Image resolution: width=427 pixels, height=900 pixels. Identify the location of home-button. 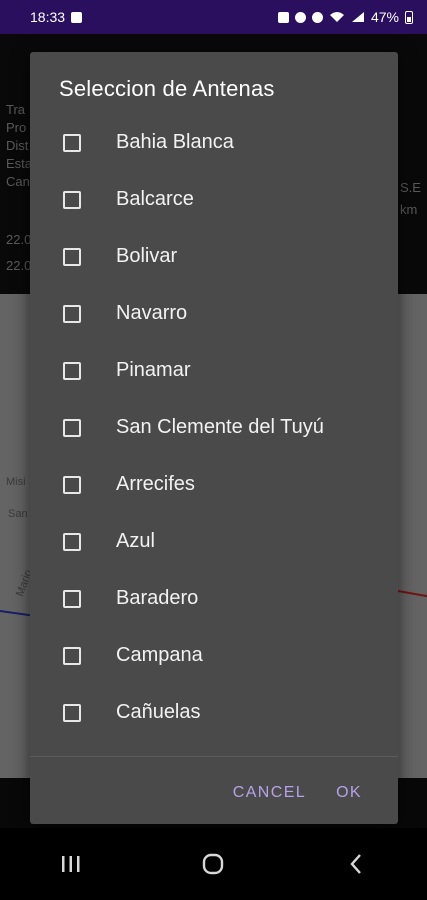
(213, 864).